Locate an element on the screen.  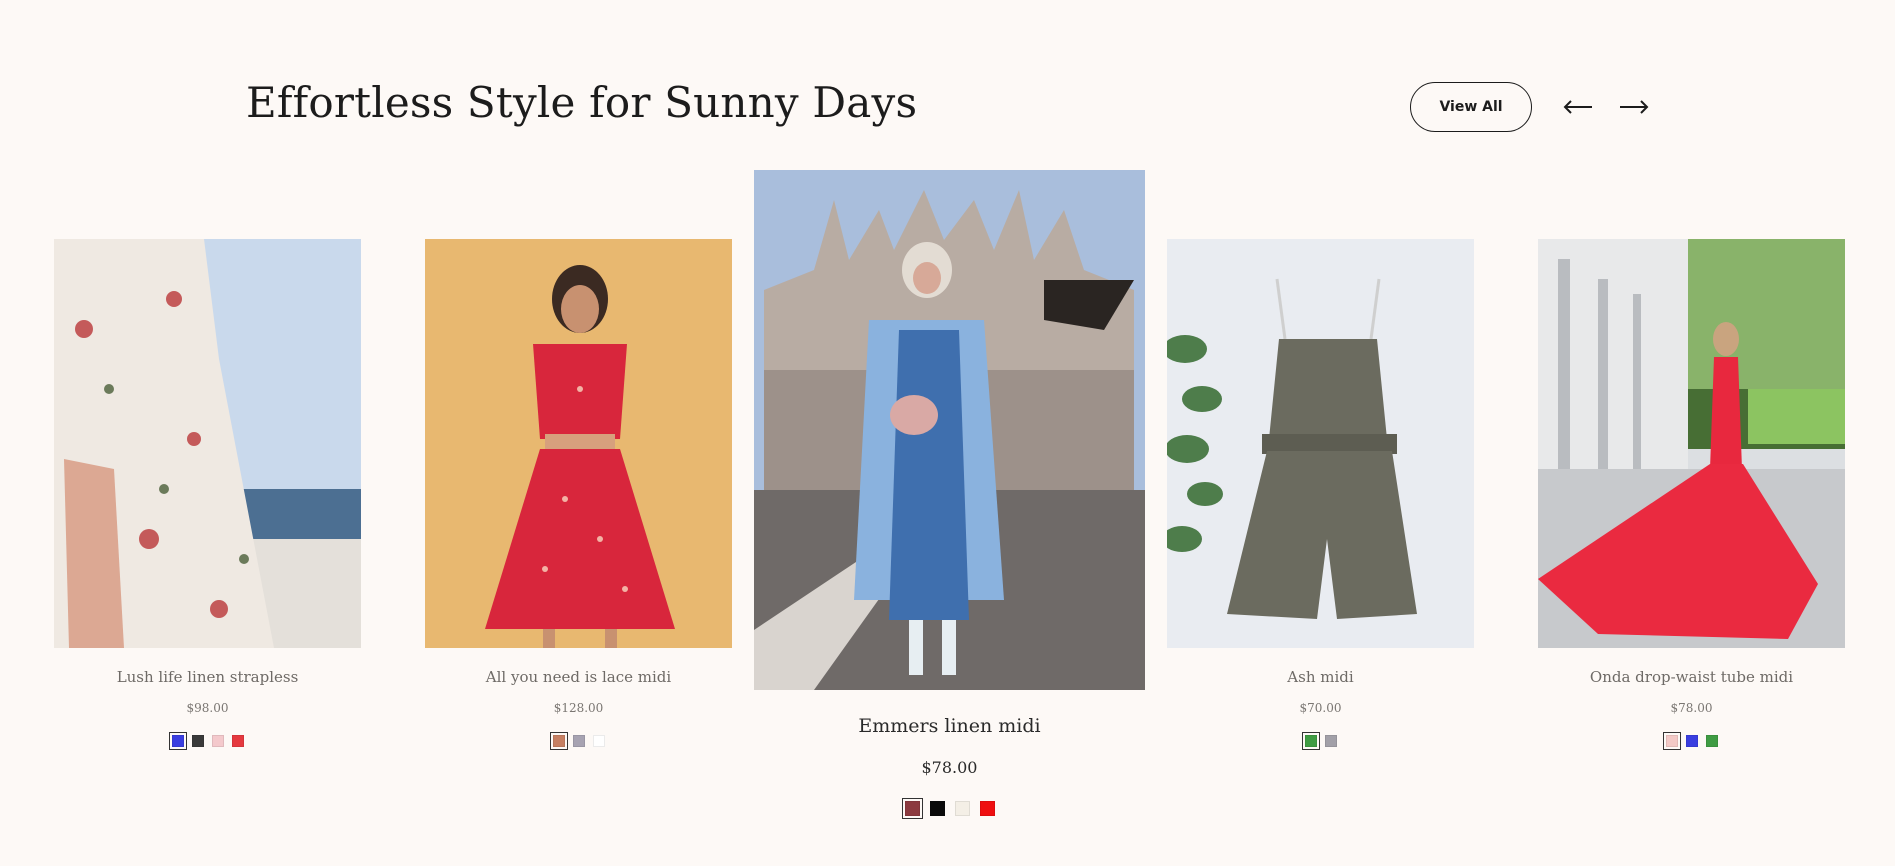
product-name: Ash midi is located at coordinates (1320, 677).